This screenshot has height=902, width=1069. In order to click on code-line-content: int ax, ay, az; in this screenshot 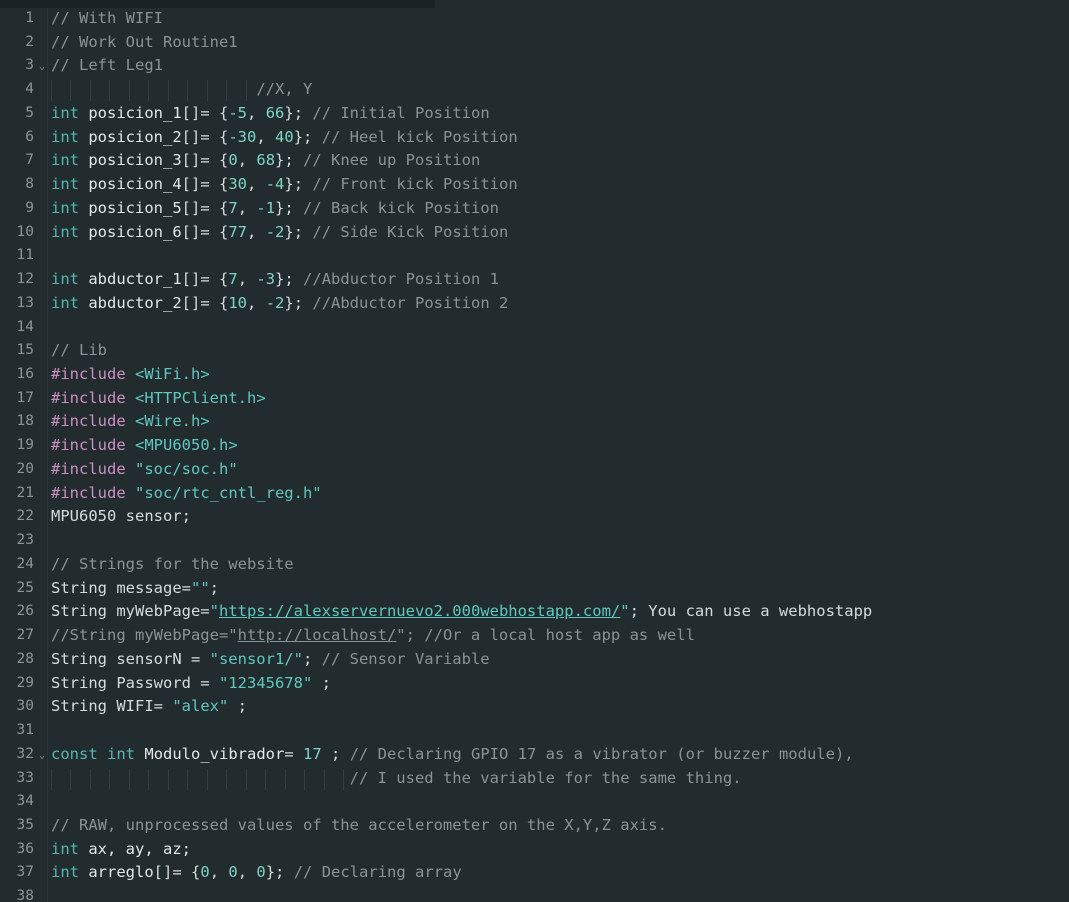, I will do `click(560, 850)`.